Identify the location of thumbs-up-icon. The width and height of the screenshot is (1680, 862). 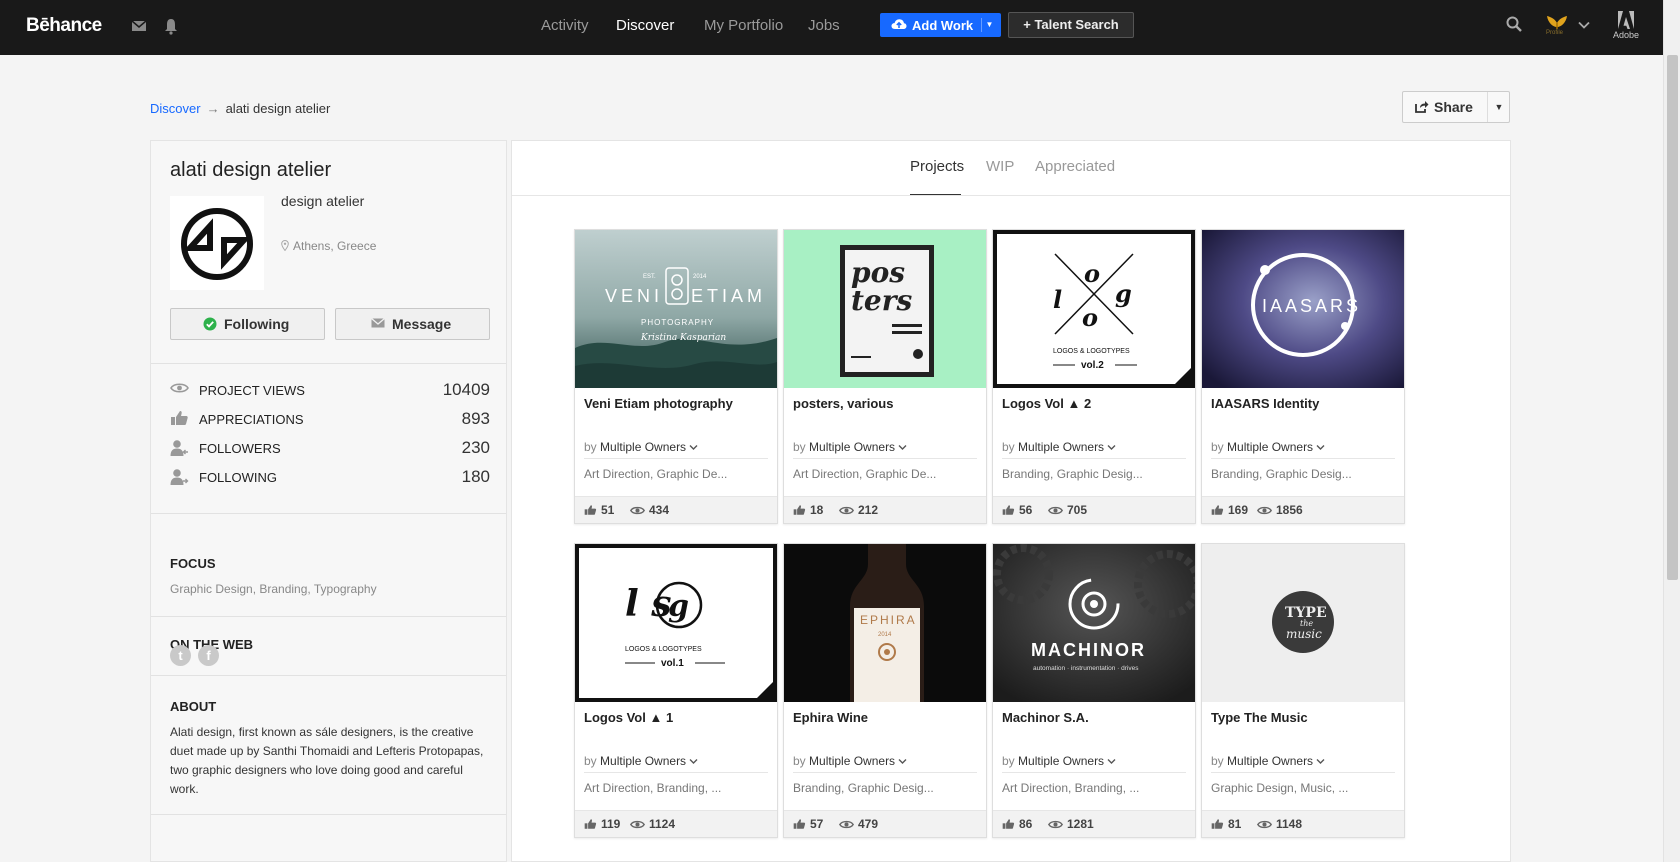
(1217, 824).